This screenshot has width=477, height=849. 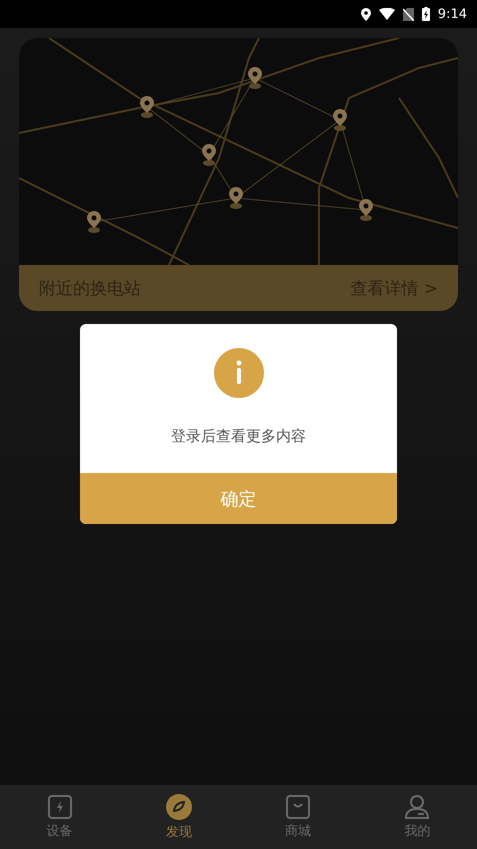 I want to click on info-icon, so click(x=239, y=373).